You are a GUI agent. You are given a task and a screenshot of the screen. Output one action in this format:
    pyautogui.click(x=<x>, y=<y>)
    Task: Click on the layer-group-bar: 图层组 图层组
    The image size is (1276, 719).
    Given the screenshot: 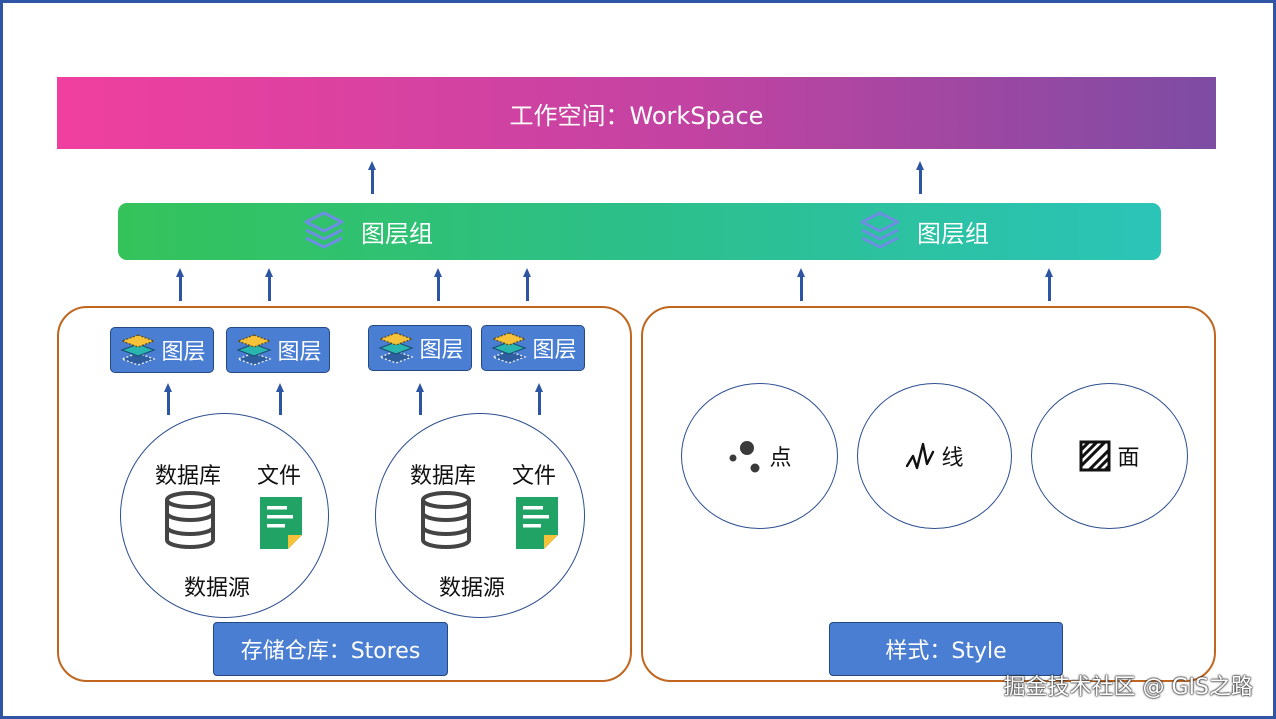 What is the action you would take?
    pyautogui.click(x=639, y=231)
    